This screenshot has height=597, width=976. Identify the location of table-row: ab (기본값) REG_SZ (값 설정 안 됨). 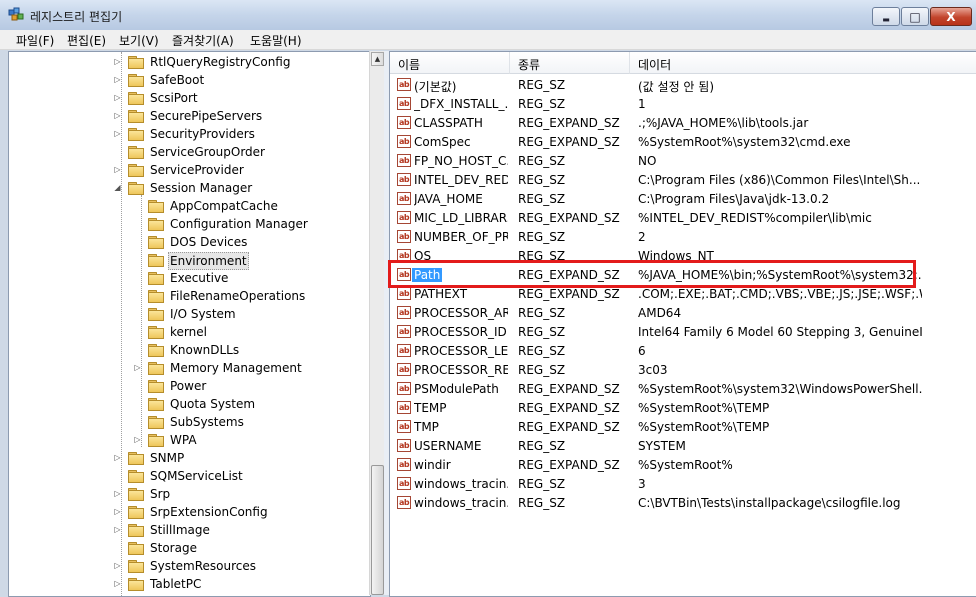
(683, 85).